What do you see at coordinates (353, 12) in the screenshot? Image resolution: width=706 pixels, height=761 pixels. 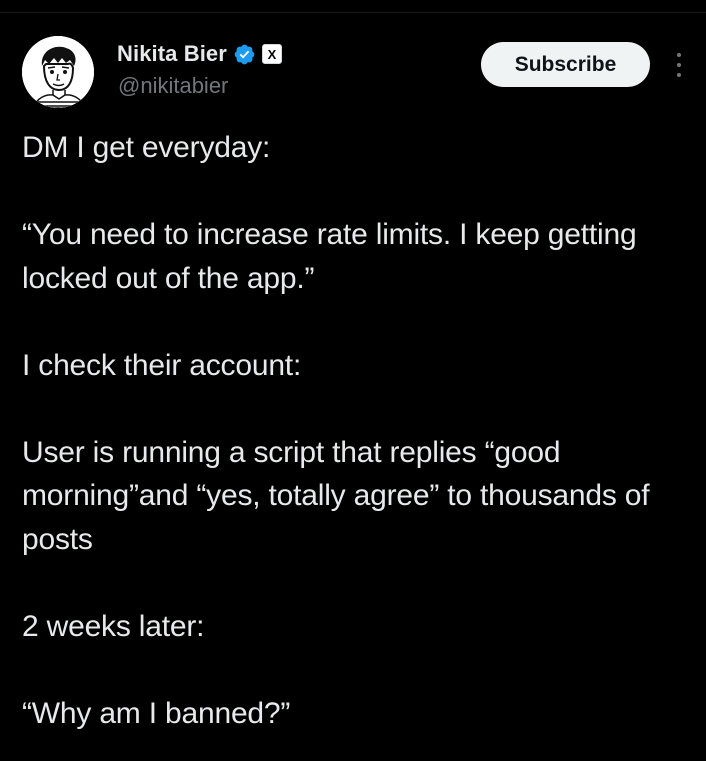 I see `top-divider` at bounding box center [353, 12].